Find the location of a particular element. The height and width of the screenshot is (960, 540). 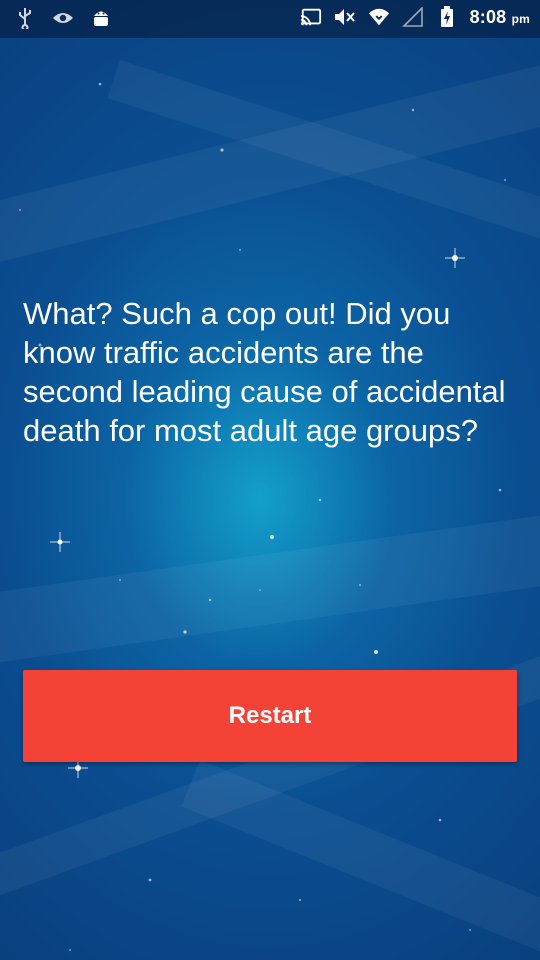

status-bar: 8:08 pm is located at coordinates (270, 19).